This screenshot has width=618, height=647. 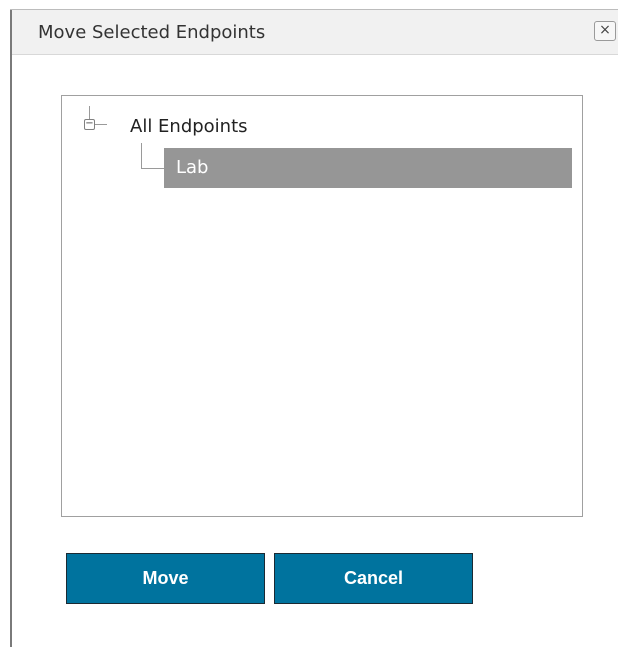 I want to click on move-button: Move, so click(x=165, y=578).